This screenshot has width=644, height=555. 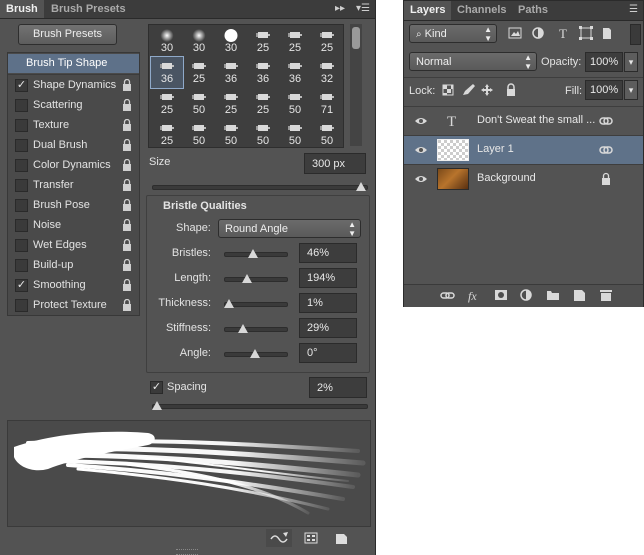 What do you see at coordinates (260, 187) in the screenshot?
I see `size-slider` at bounding box center [260, 187].